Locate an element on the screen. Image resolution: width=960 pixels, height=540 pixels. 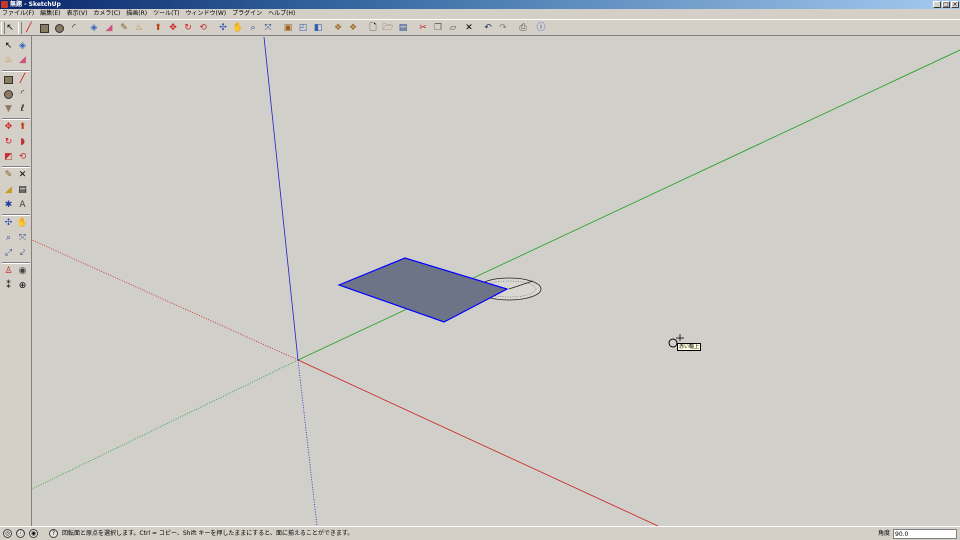
credits-icon: ⓘ is located at coordinates (20, 533).